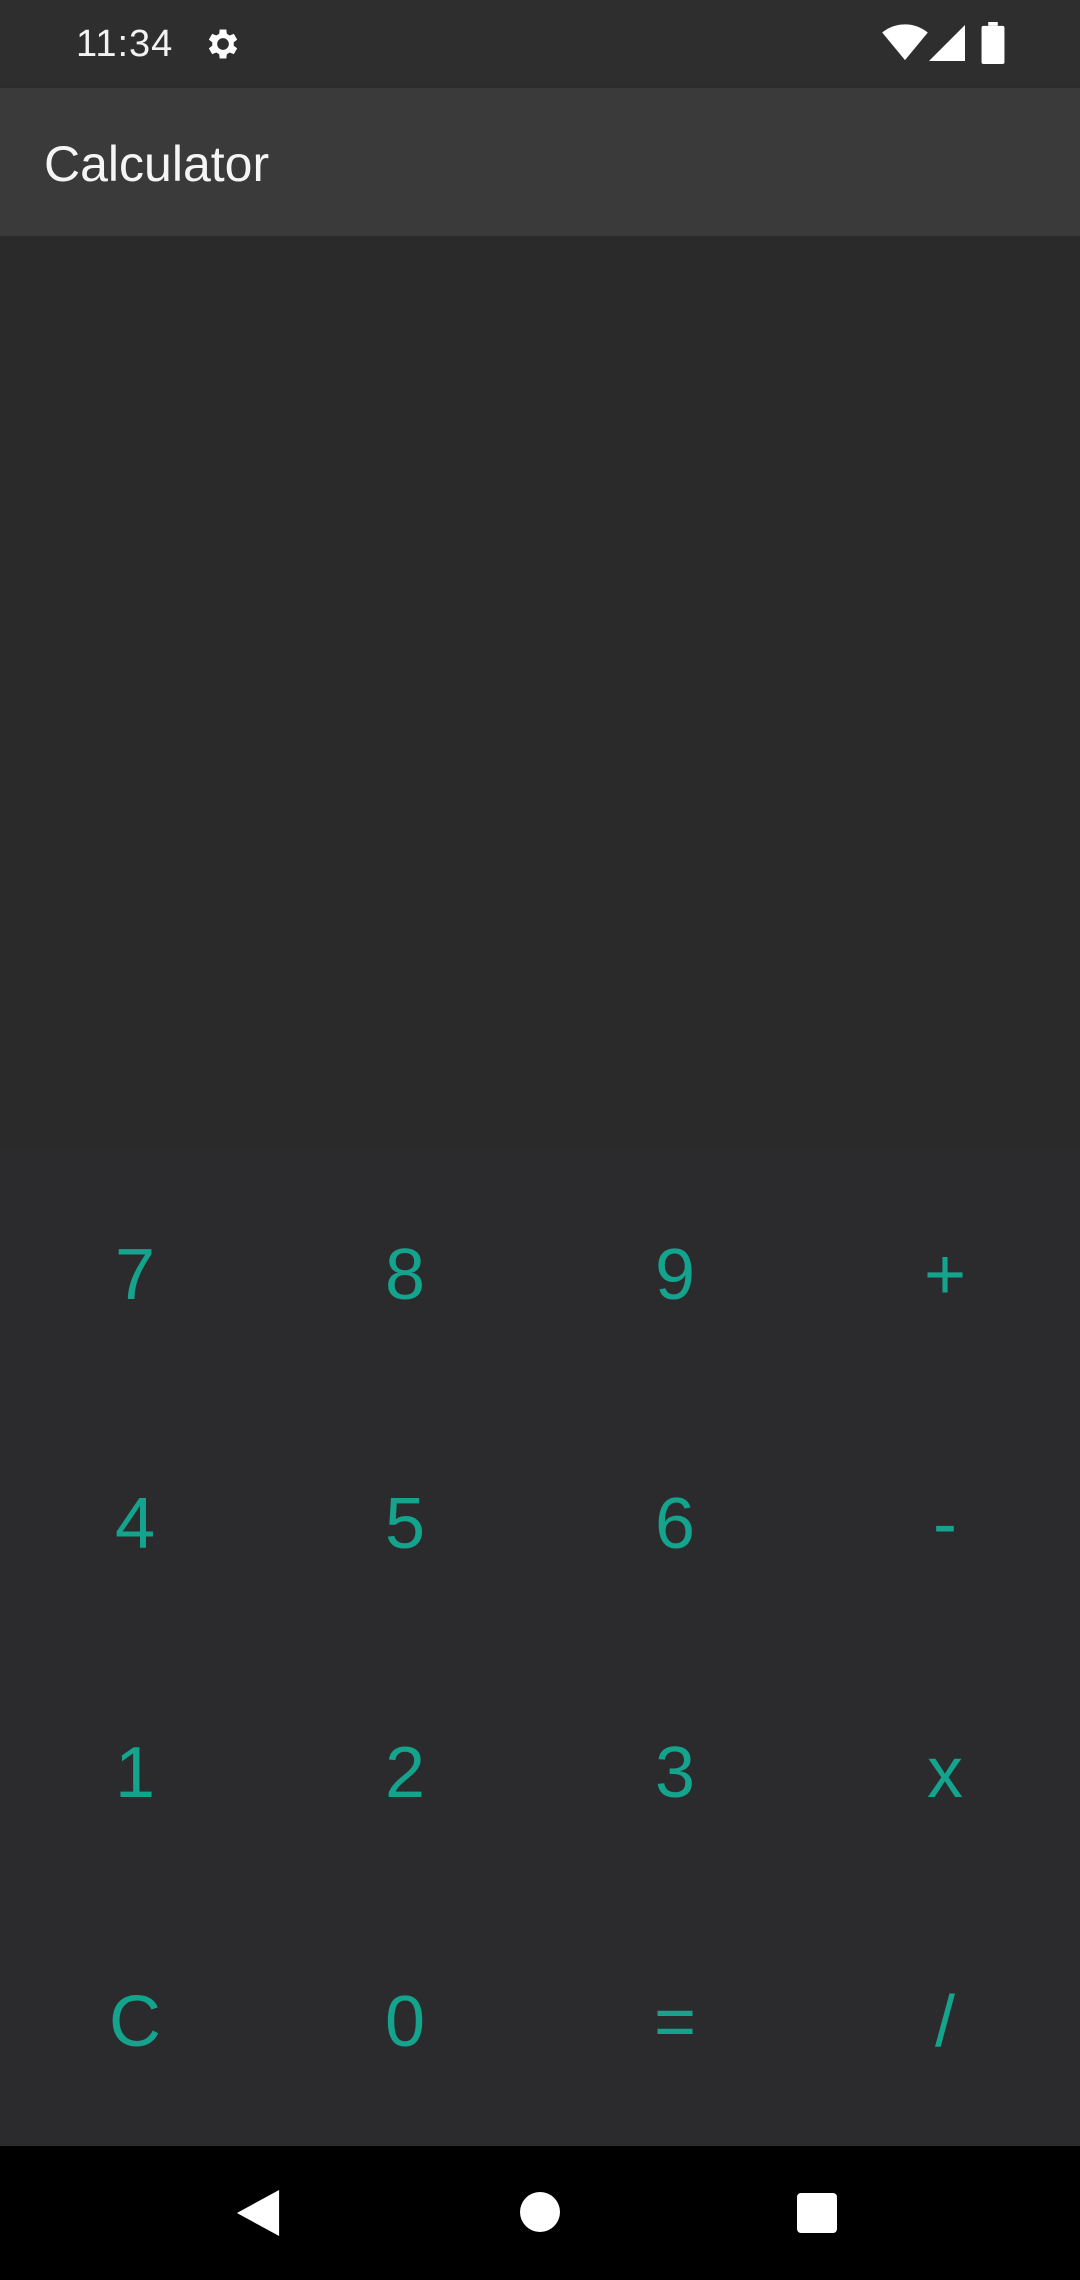 This screenshot has height=2280, width=1080. What do you see at coordinates (675, 1274) in the screenshot?
I see `key-9: 9` at bounding box center [675, 1274].